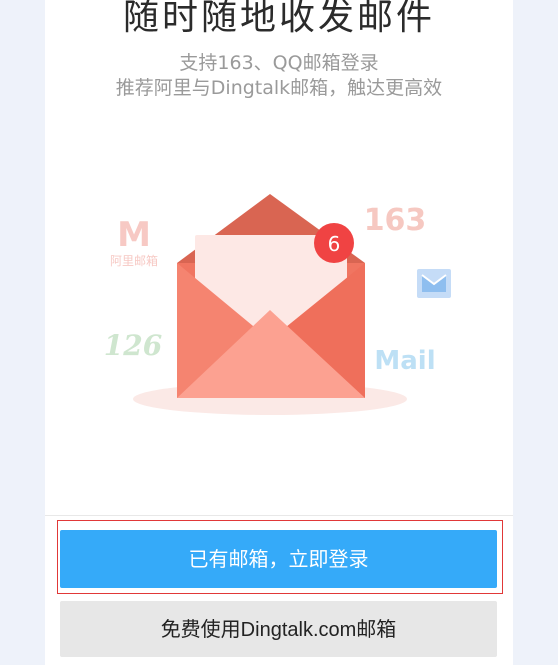 This screenshot has height=665, width=558. What do you see at coordinates (434, 283) in the screenshot?
I see `qq-mail-logo` at bounding box center [434, 283].